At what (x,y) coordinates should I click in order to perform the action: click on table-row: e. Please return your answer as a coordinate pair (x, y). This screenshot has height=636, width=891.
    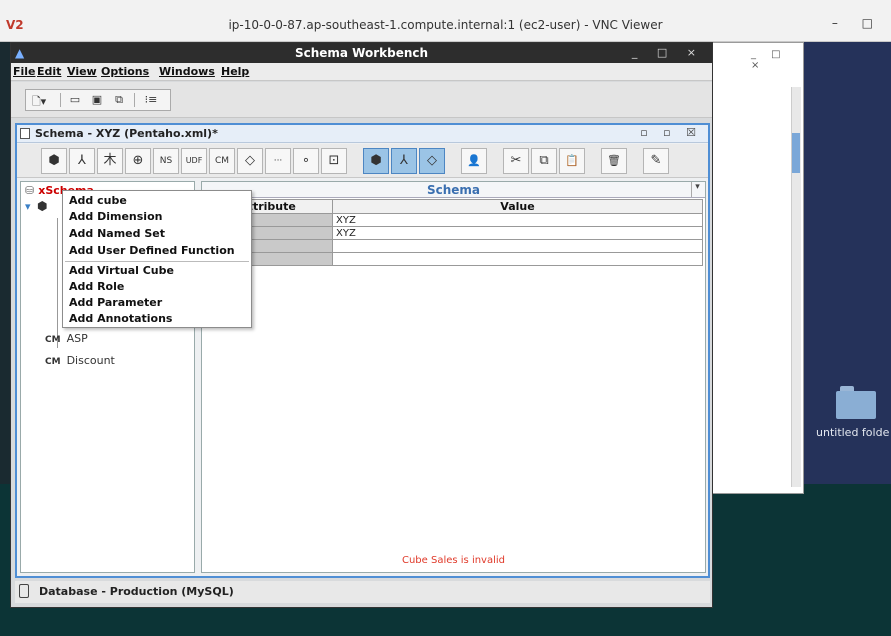
    Looking at the image, I should click on (452, 259).